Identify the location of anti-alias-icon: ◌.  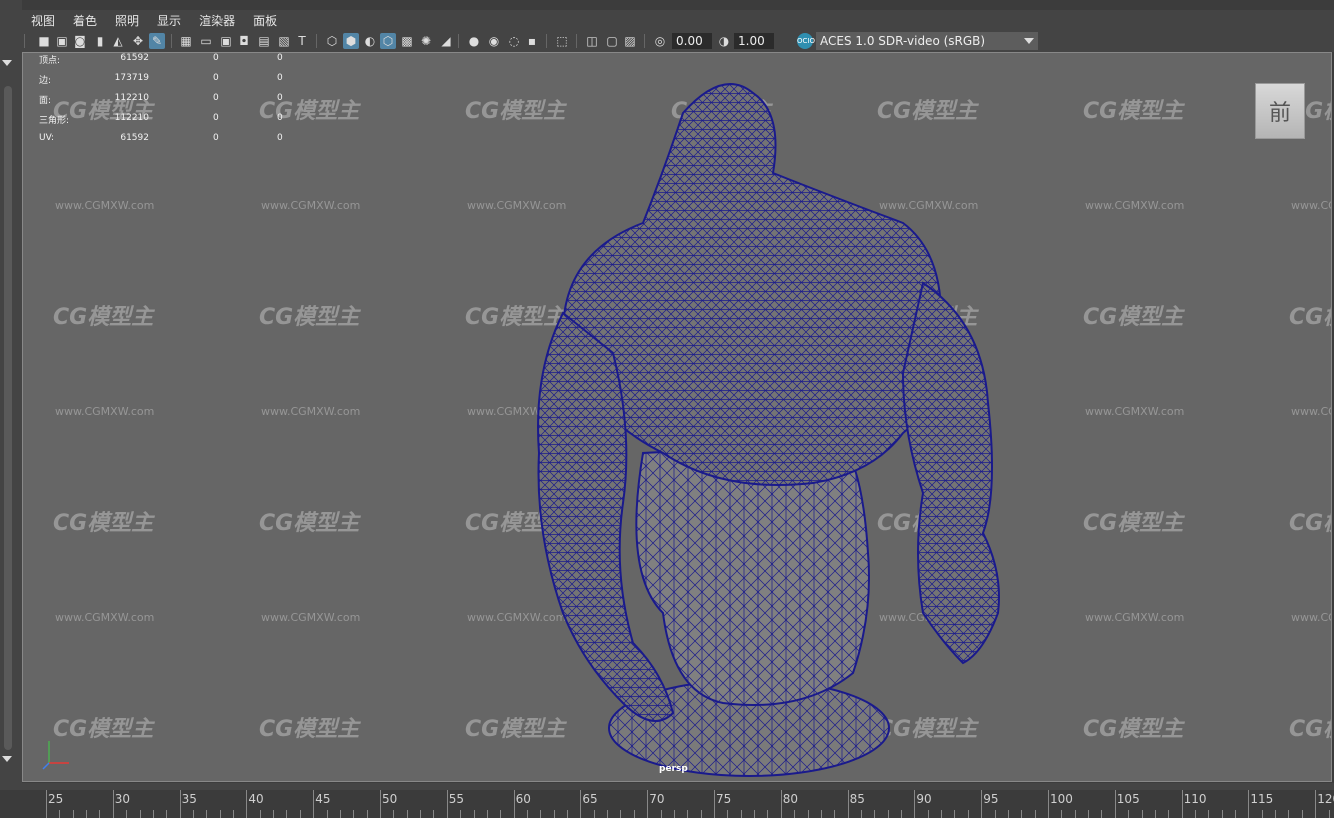
(514, 41).